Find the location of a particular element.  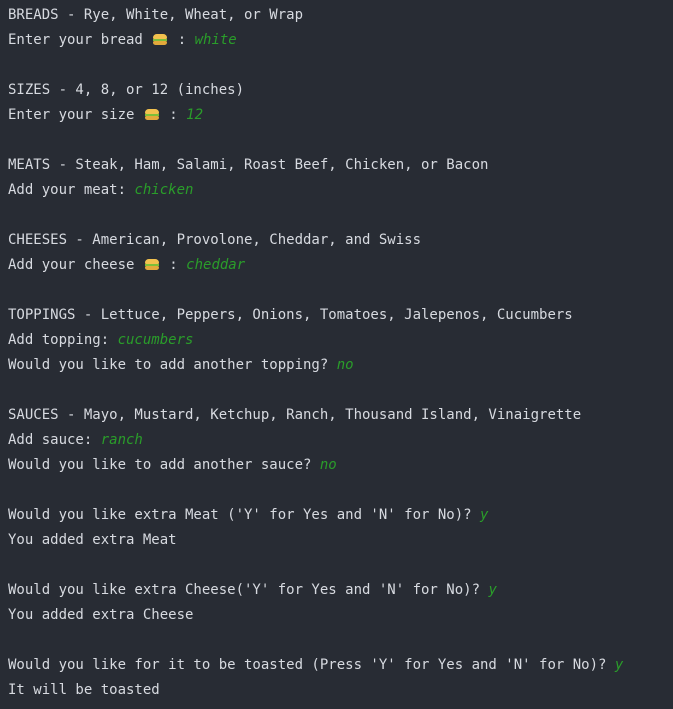

meat-input: chicken is located at coordinates (164, 190).